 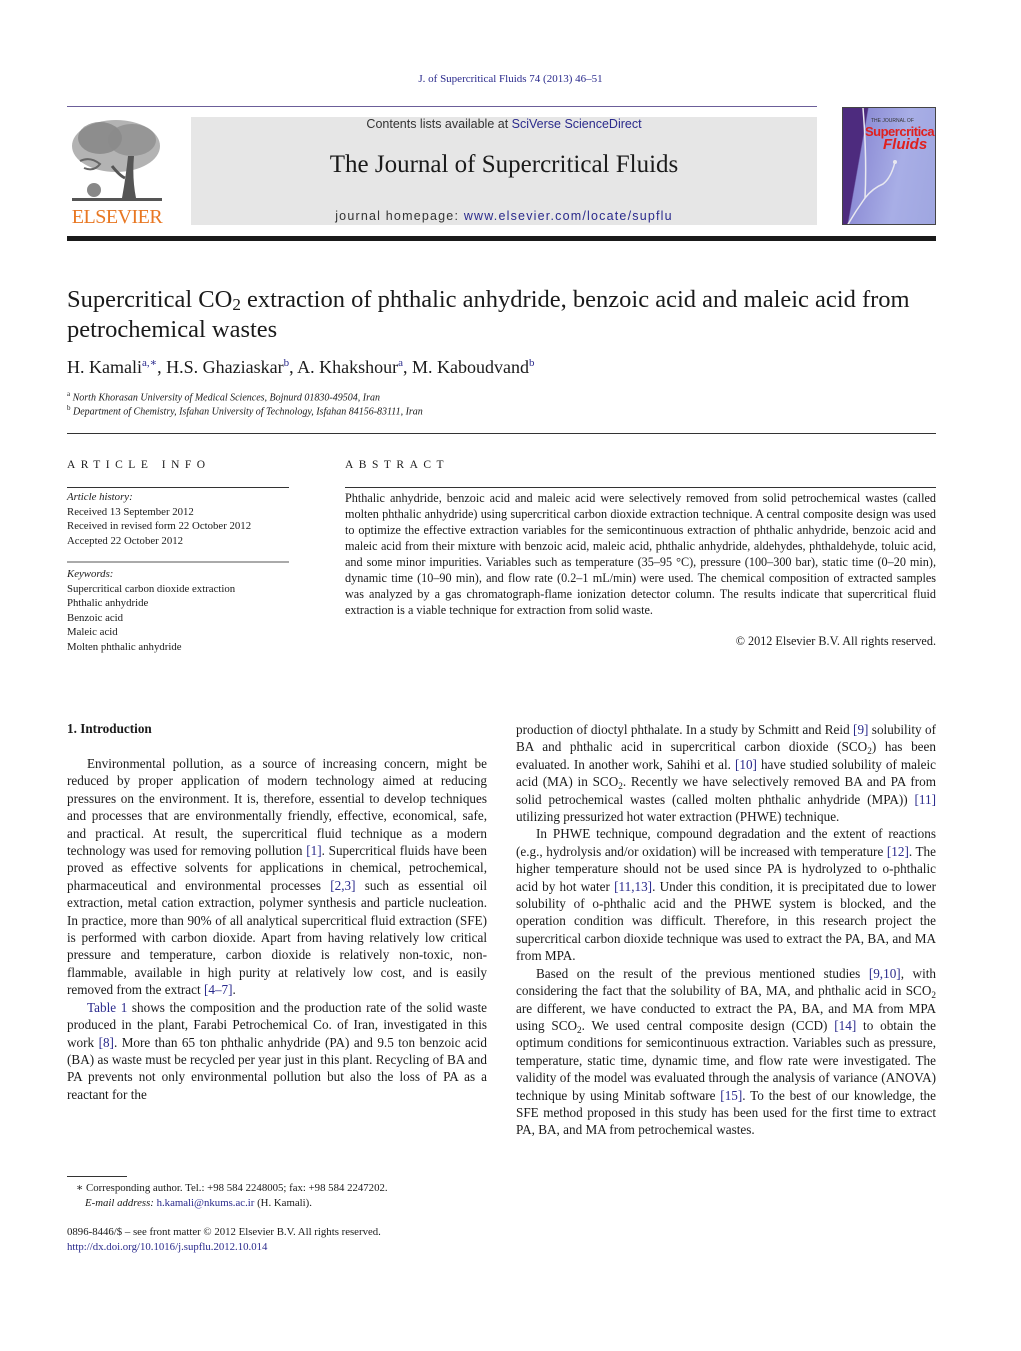 What do you see at coordinates (206, 1203) in the screenshot?
I see `email-link: h.kamali@nkums.ac.ir` at bounding box center [206, 1203].